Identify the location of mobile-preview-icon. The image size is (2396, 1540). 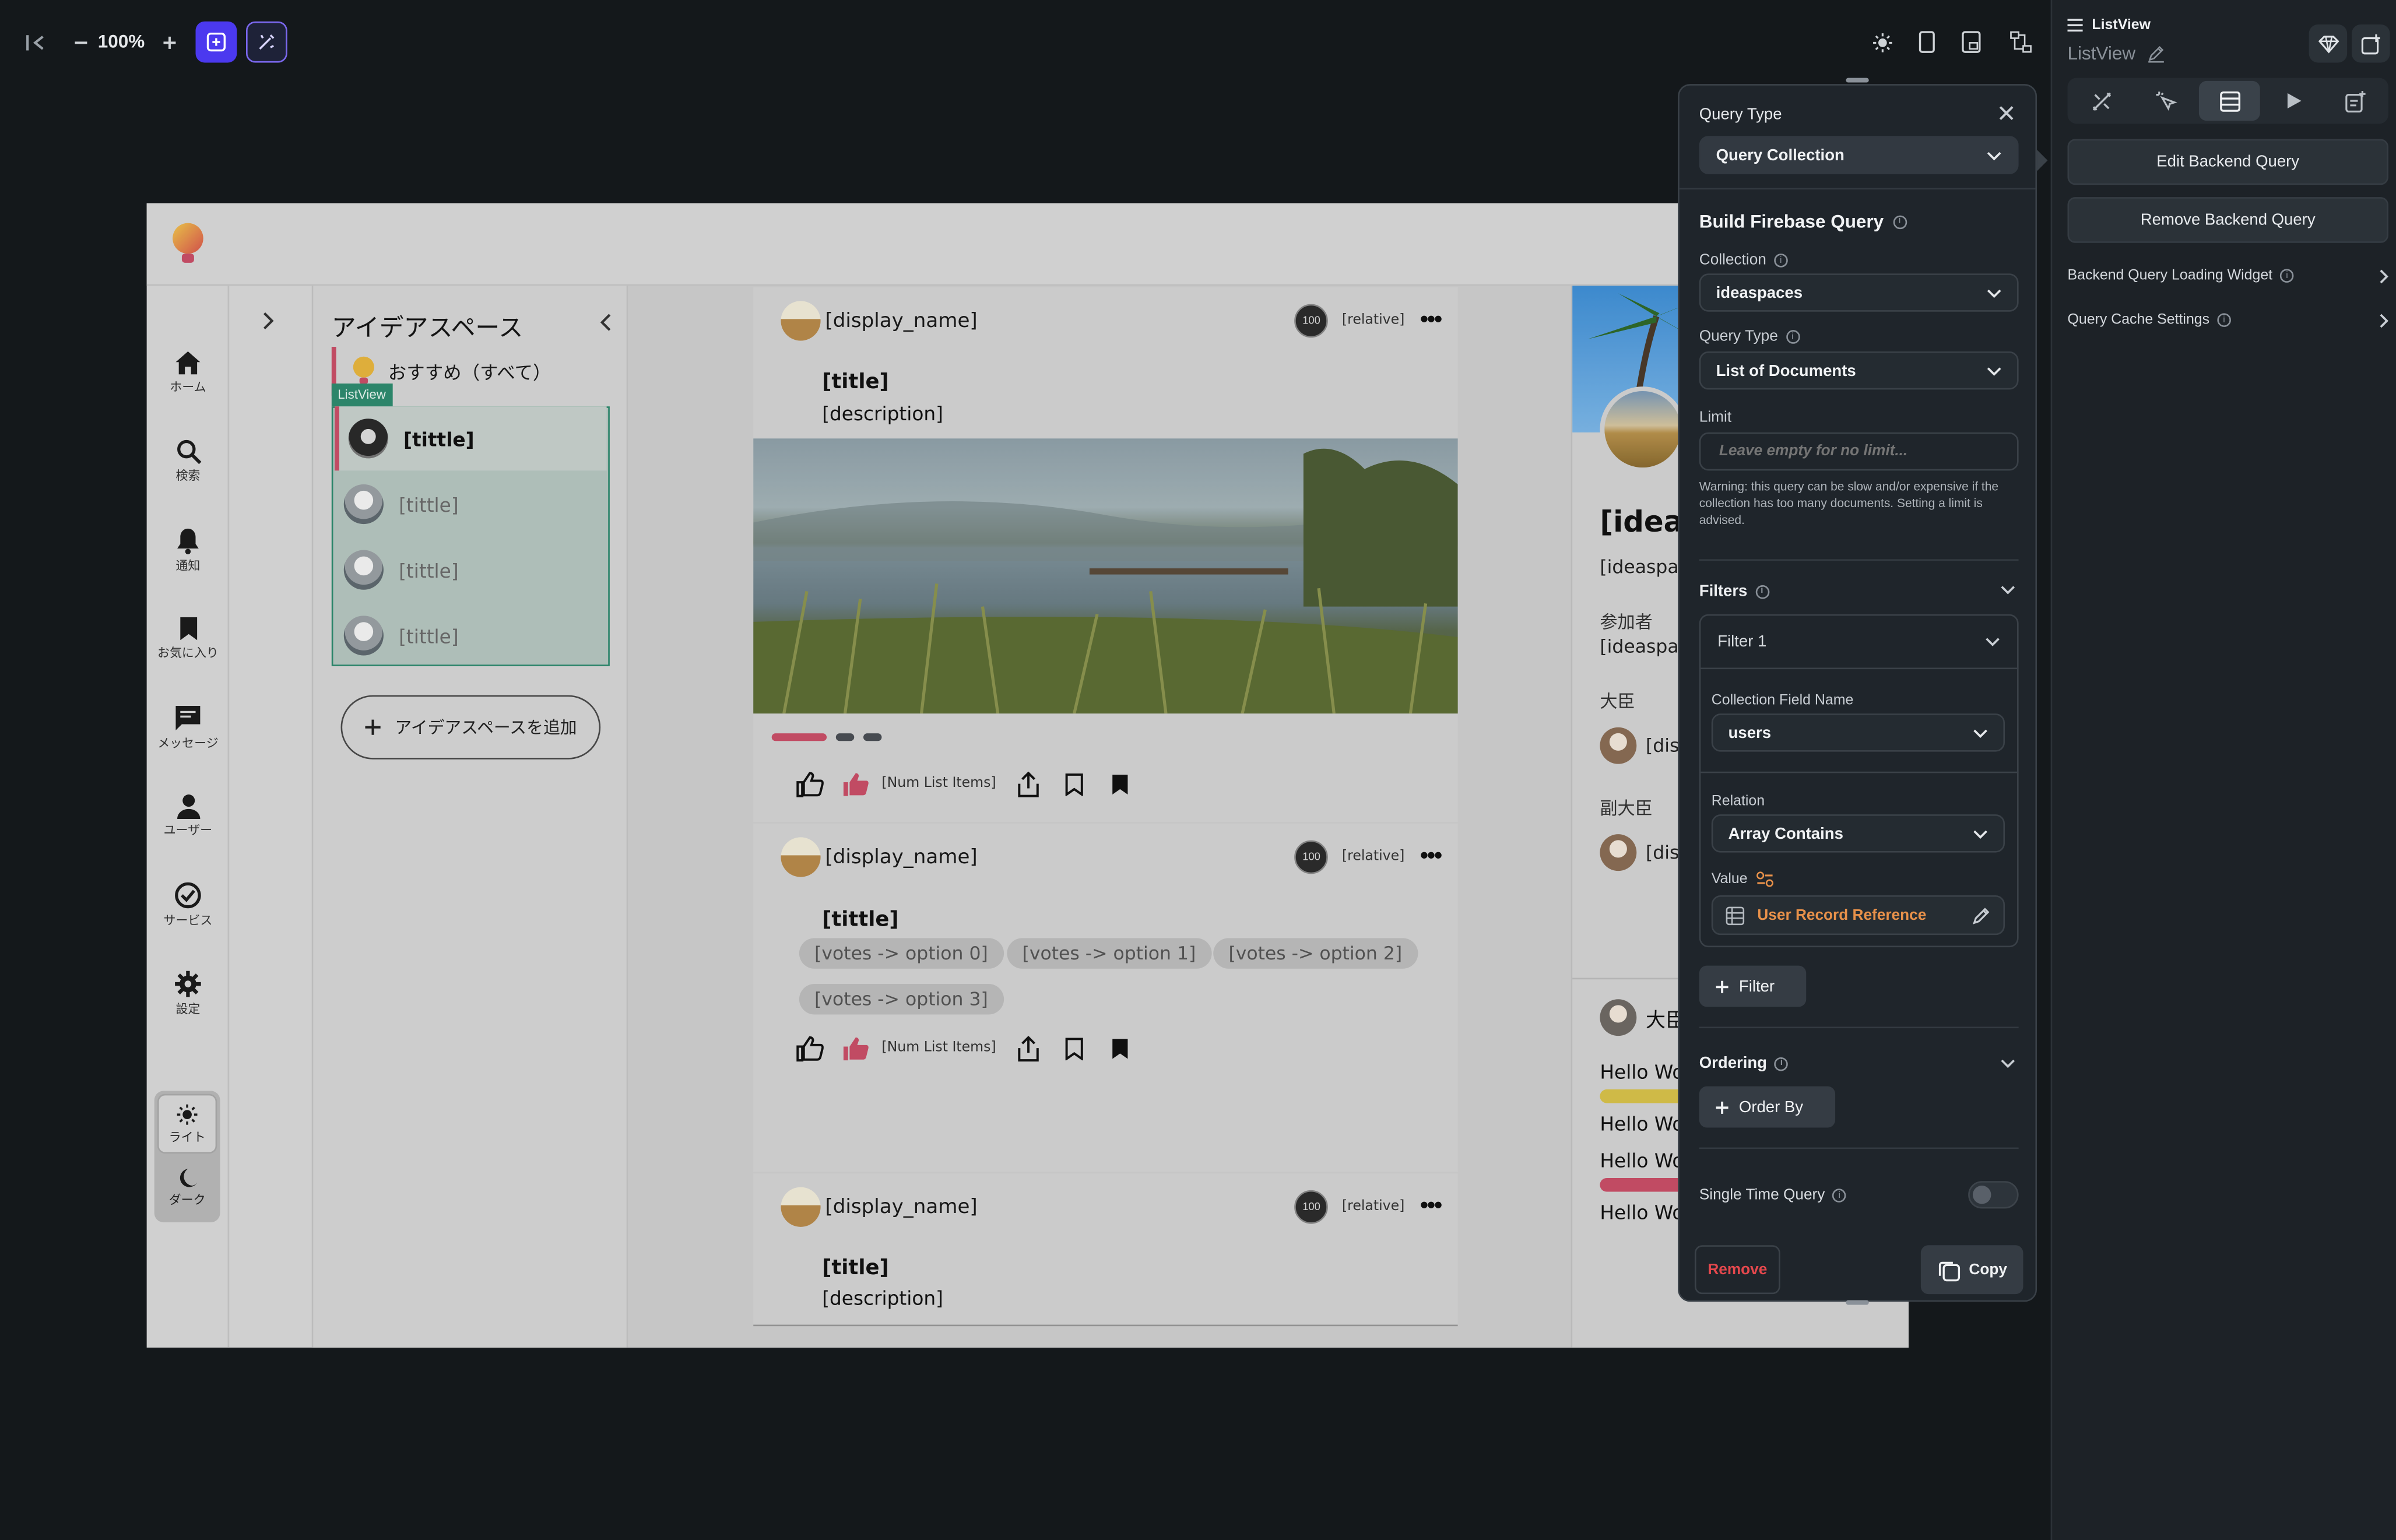
(1926, 42).